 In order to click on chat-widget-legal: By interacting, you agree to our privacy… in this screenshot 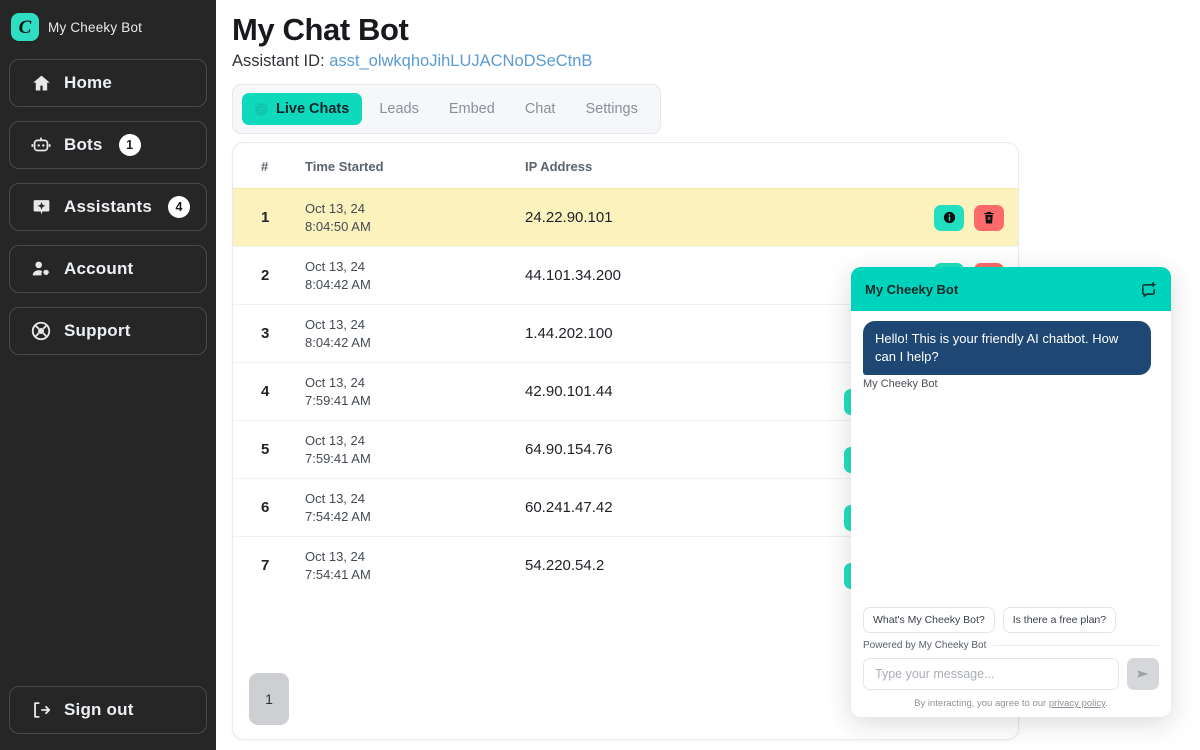, I will do `click(1011, 705)`.